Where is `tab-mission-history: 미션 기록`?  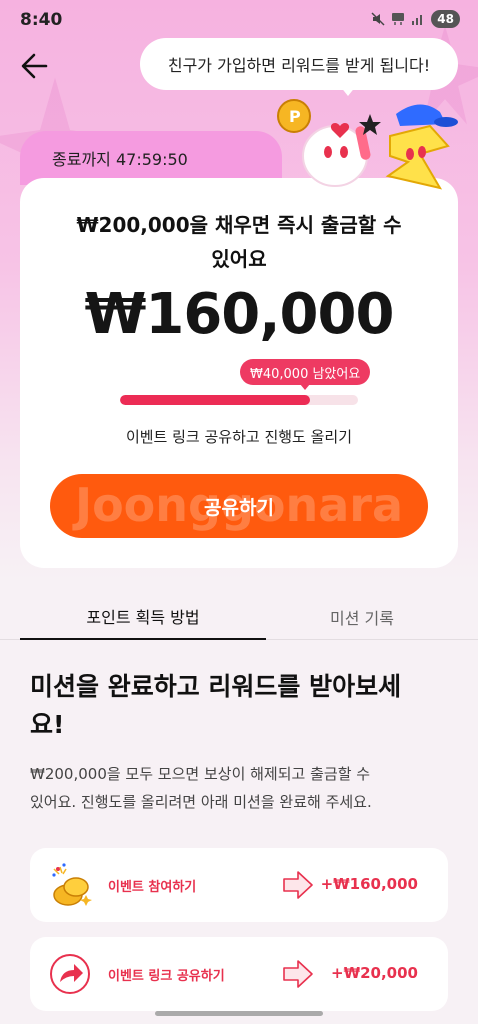 tab-mission-history: 미션 기록 is located at coordinates (362, 617).